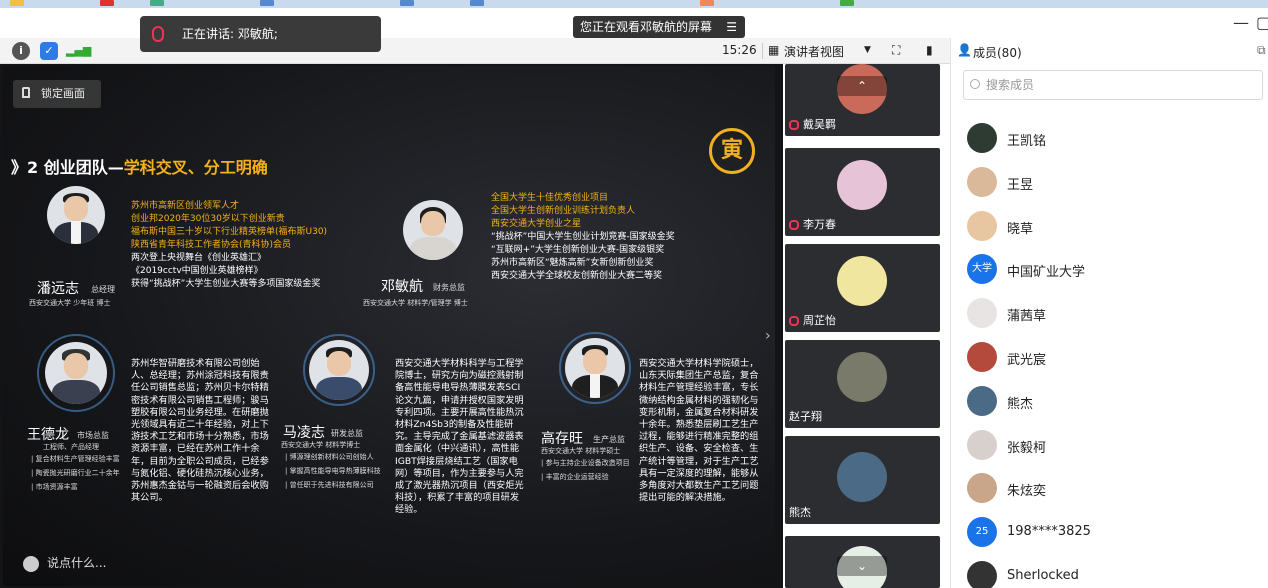 The image size is (1268, 588). What do you see at coordinates (1117, 269) in the screenshot?
I see `member-row: 大学 中国矿业大学` at bounding box center [1117, 269].